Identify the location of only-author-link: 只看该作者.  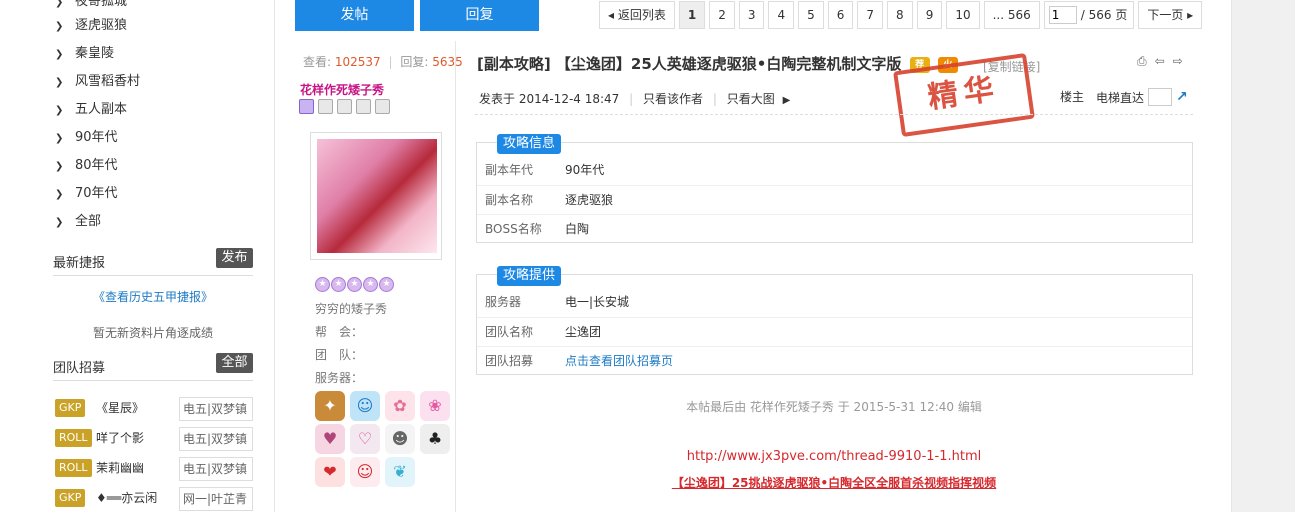
(673, 99).